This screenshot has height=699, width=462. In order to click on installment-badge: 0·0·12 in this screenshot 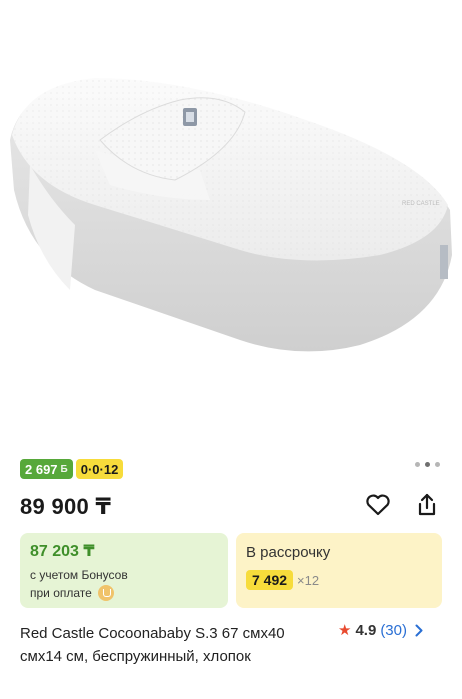, I will do `click(99, 469)`.